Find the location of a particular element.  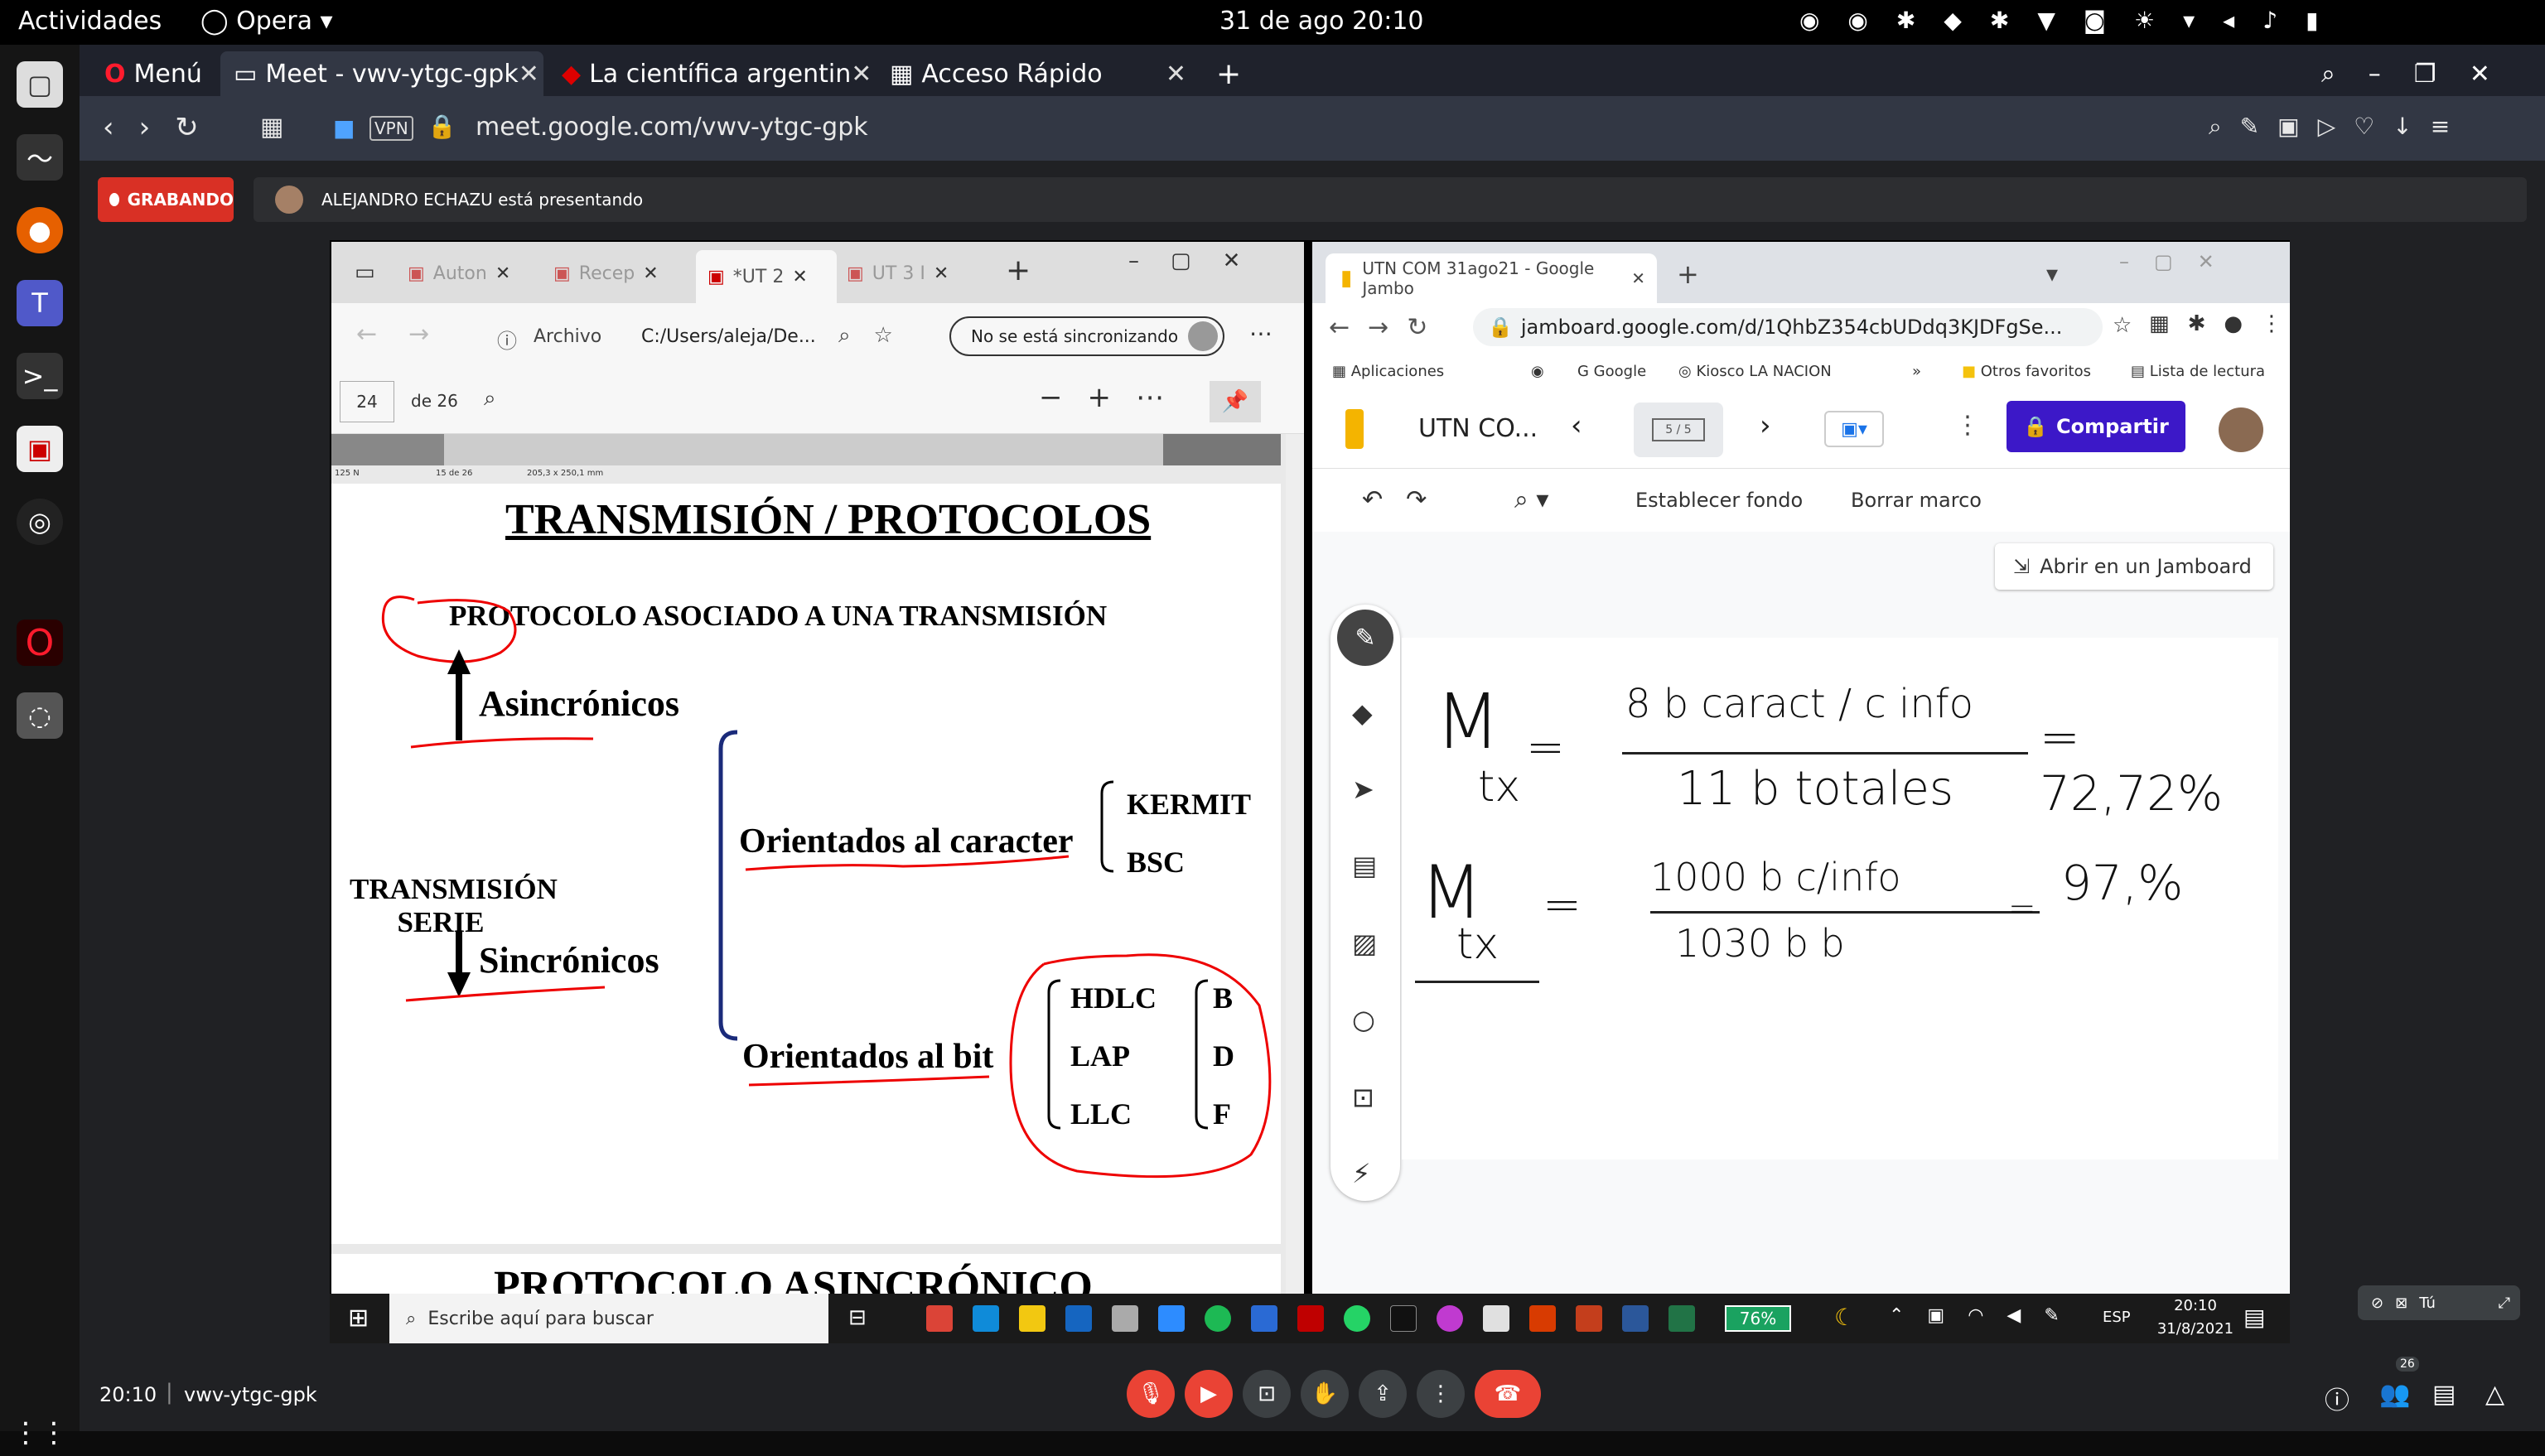

address-actions: ⌕✎▣▷♡↓≡ is located at coordinates (2338, 127).